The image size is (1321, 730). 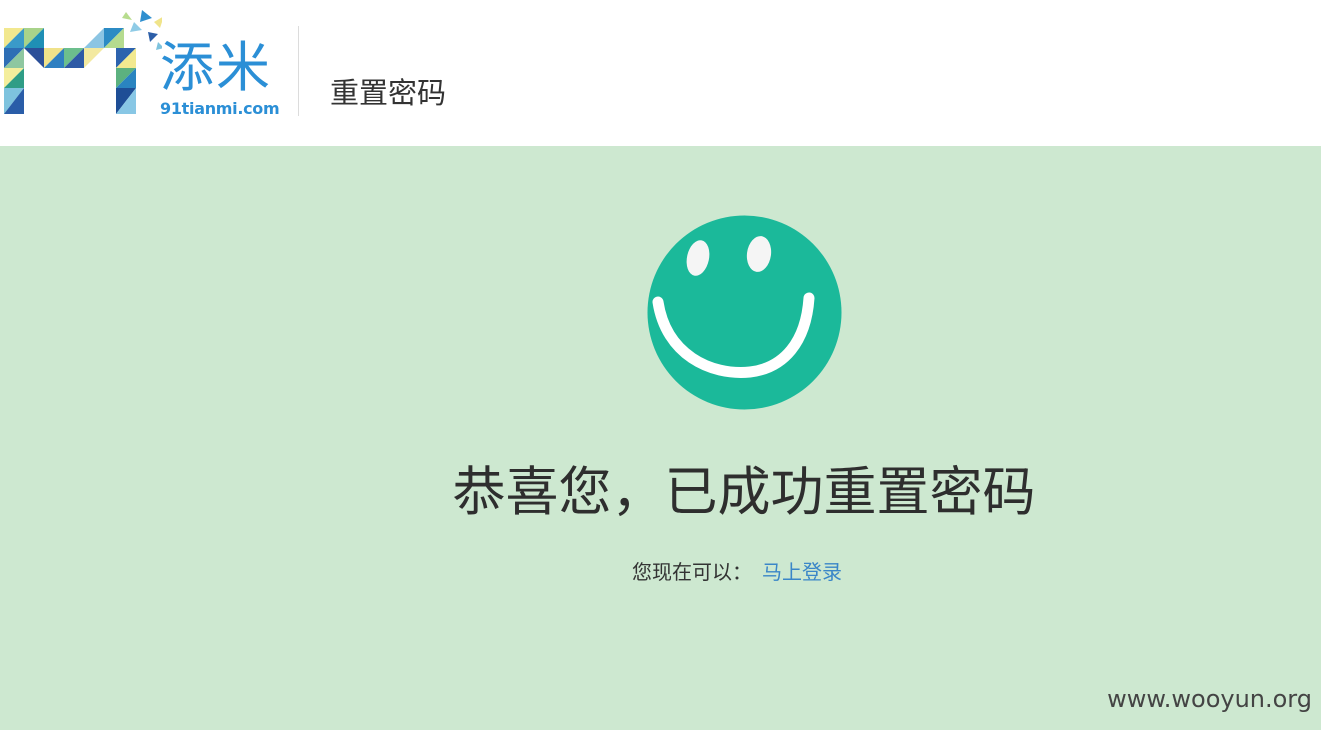 What do you see at coordinates (83, 62) in the screenshot?
I see `mosaic-m-logo-icon` at bounding box center [83, 62].